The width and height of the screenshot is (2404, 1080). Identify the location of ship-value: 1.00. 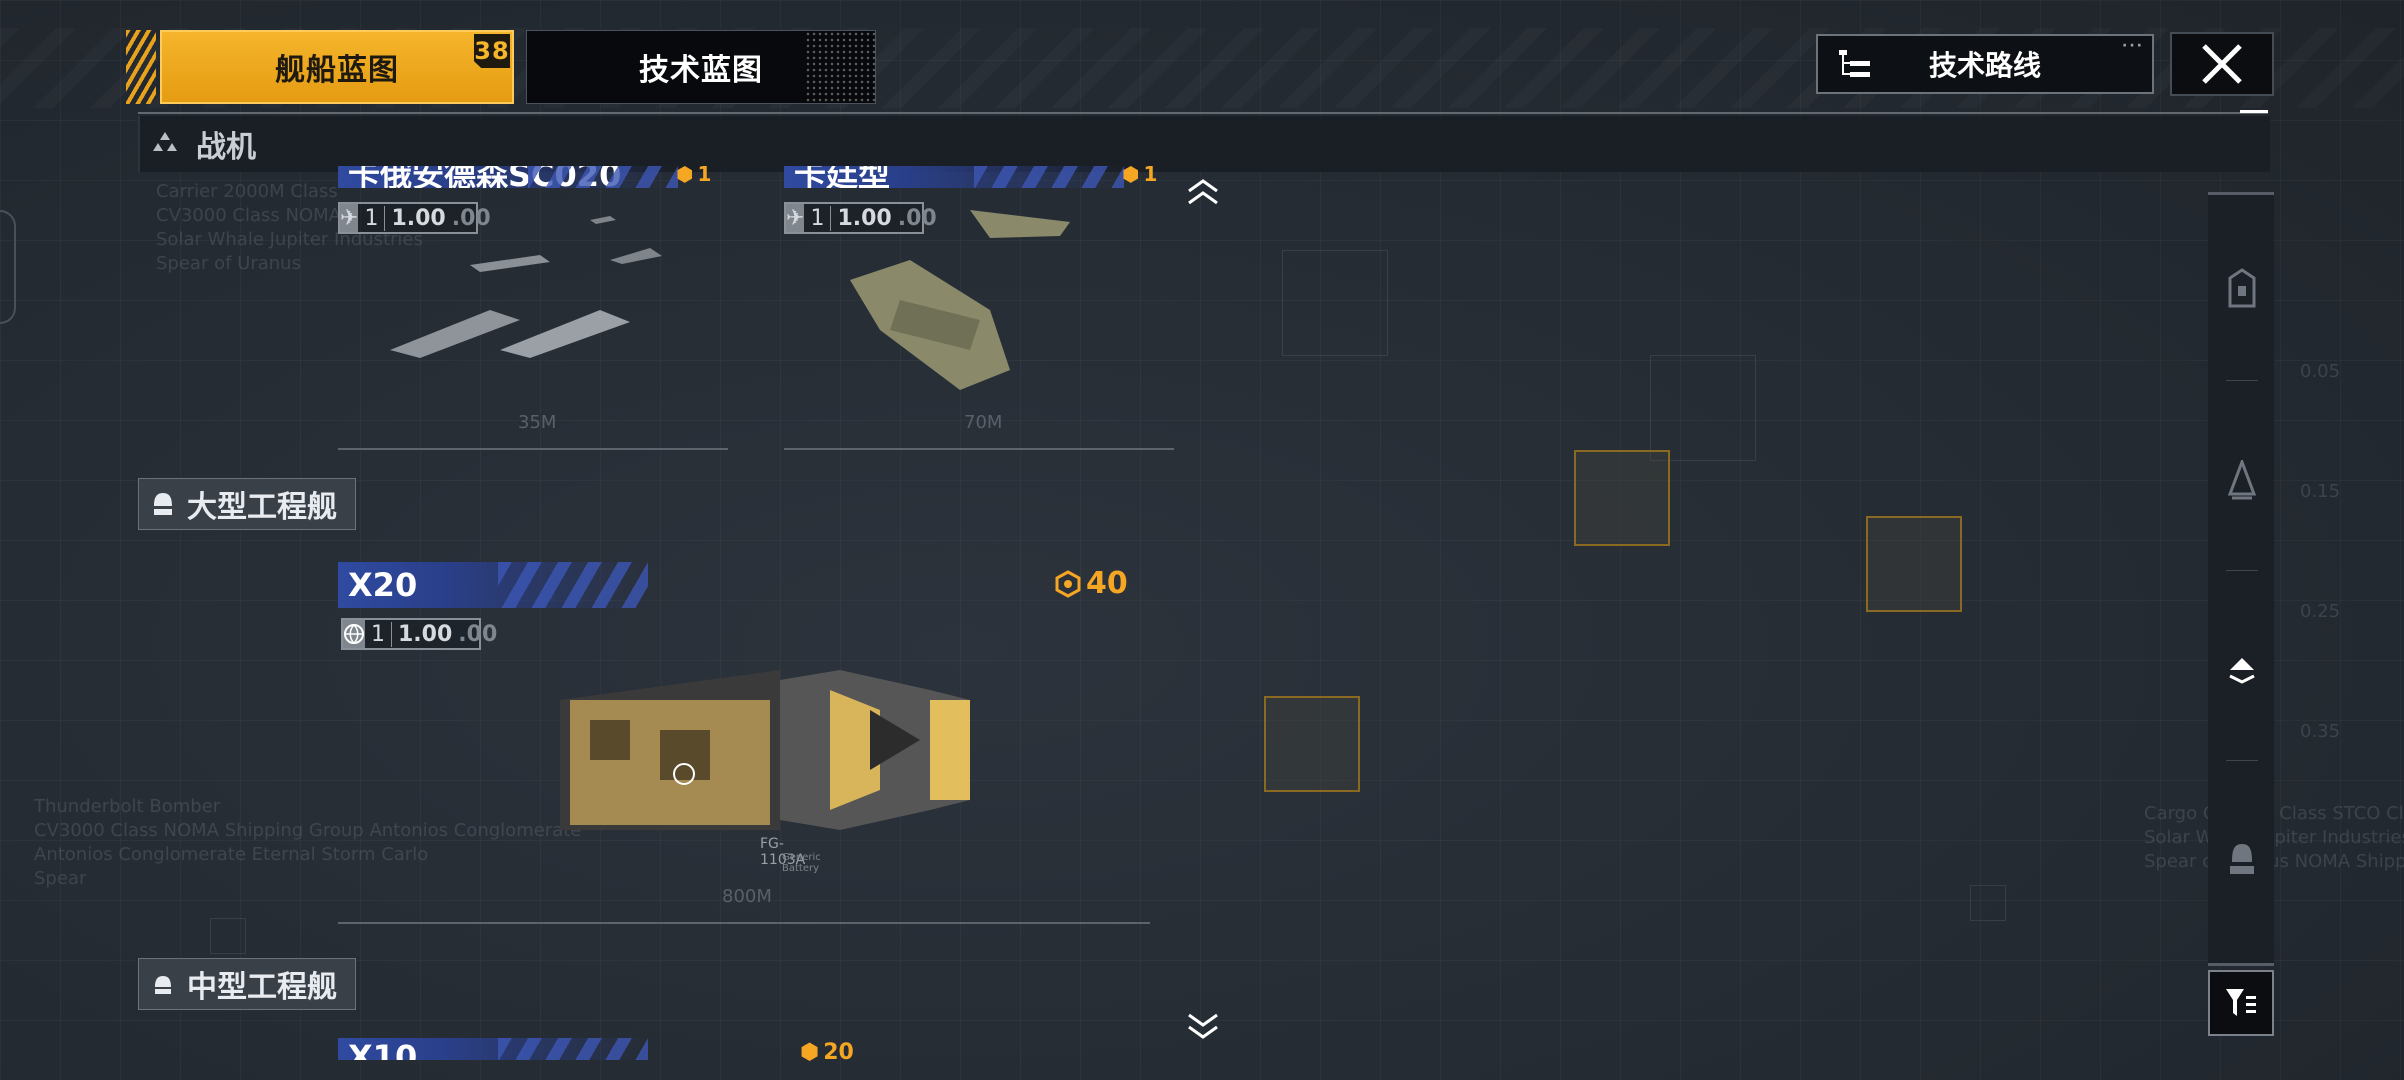
(425, 634).